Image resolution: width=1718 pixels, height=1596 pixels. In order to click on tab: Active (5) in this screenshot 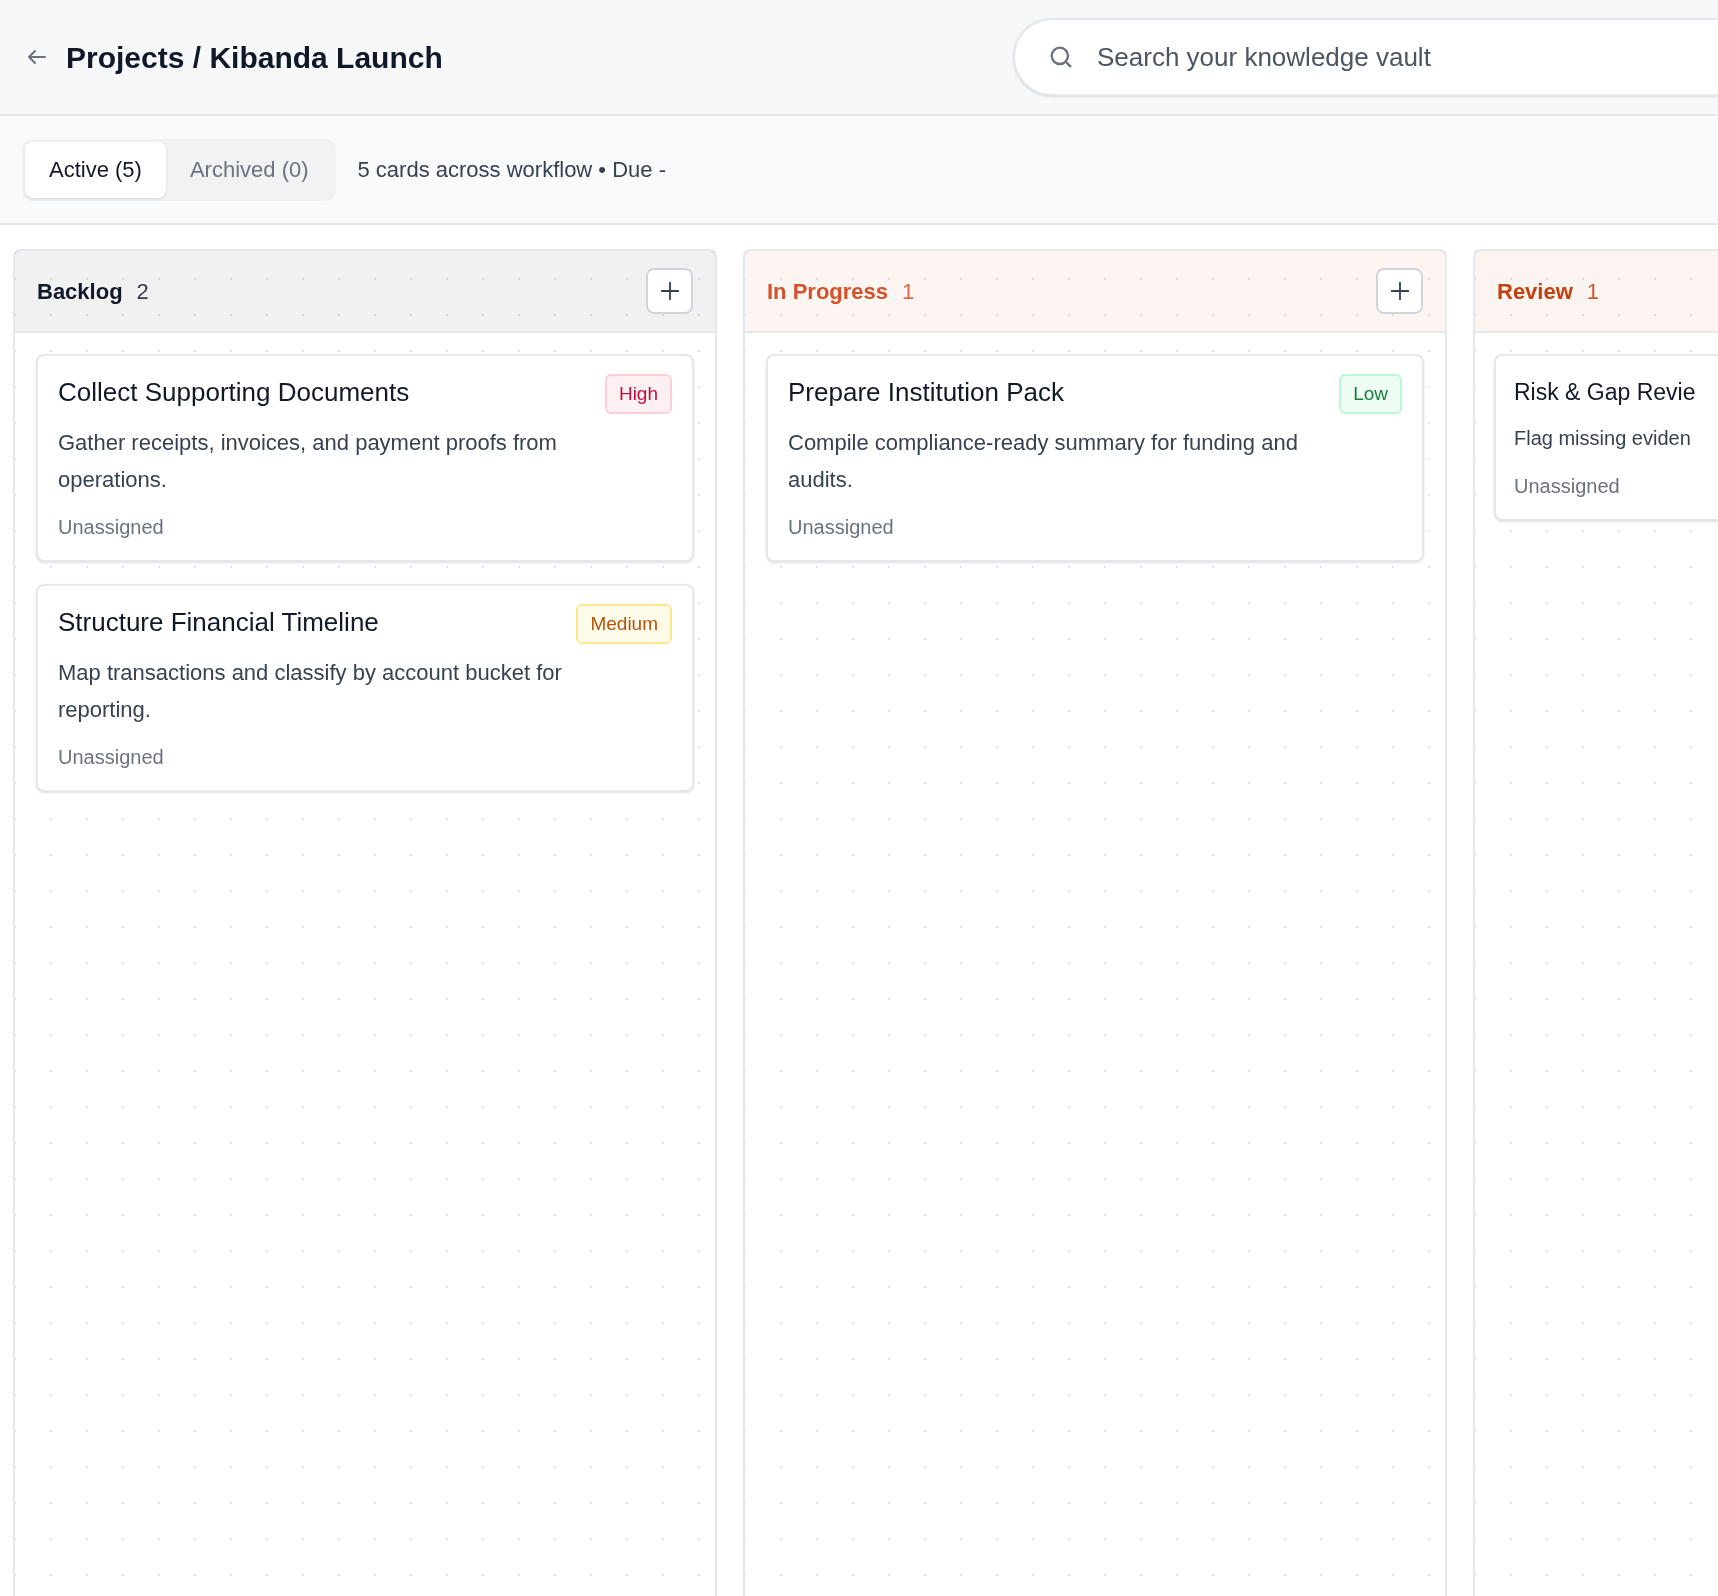, I will do `click(95, 169)`.